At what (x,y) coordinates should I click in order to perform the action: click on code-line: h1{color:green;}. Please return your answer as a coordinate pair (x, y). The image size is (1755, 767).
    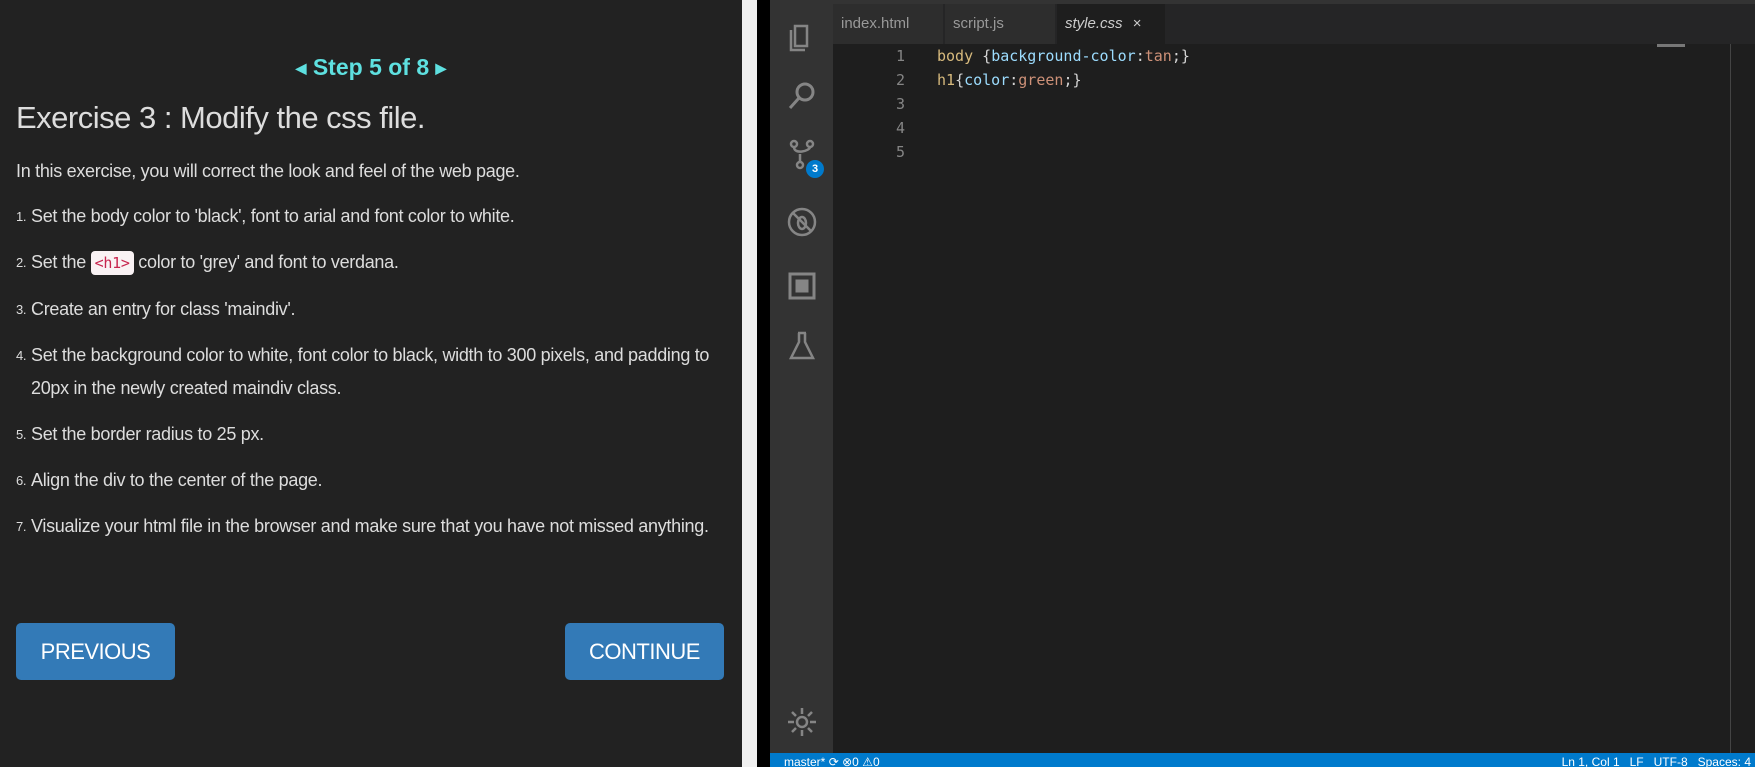
    Looking at the image, I should click on (1009, 80).